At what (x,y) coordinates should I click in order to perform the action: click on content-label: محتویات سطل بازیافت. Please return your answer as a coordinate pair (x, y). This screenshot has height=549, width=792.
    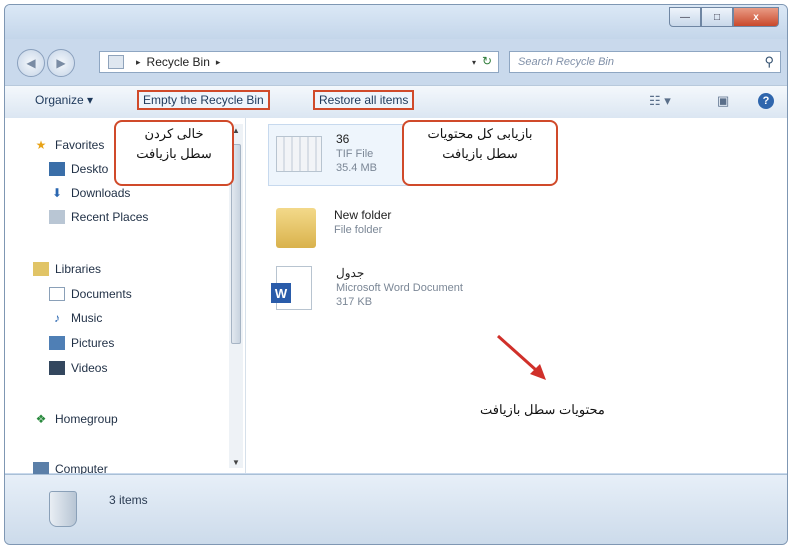
    Looking at the image, I should click on (542, 409).